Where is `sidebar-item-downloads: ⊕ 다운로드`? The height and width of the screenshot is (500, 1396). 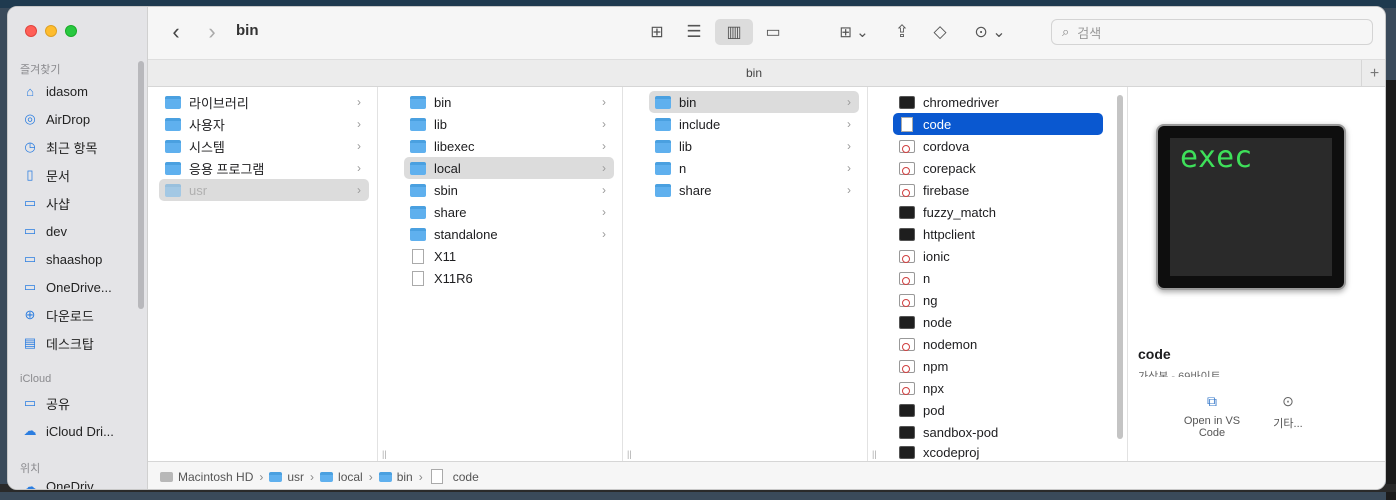
sidebar-item-downloads: ⊕ 다운로드 is located at coordinates (77, 315).